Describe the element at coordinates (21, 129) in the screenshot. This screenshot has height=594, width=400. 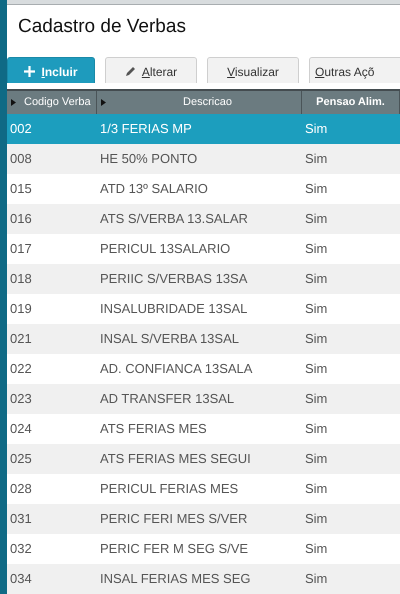
I see `table-cell-text: 002` at that location.